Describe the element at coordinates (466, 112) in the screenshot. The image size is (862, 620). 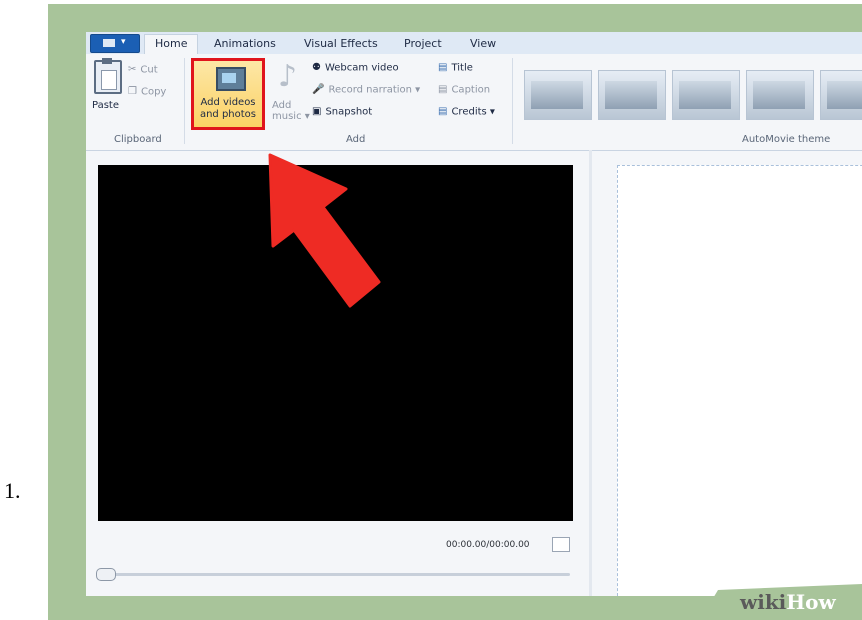
I see `credits-button: ▤ Credits ▾` at that location.